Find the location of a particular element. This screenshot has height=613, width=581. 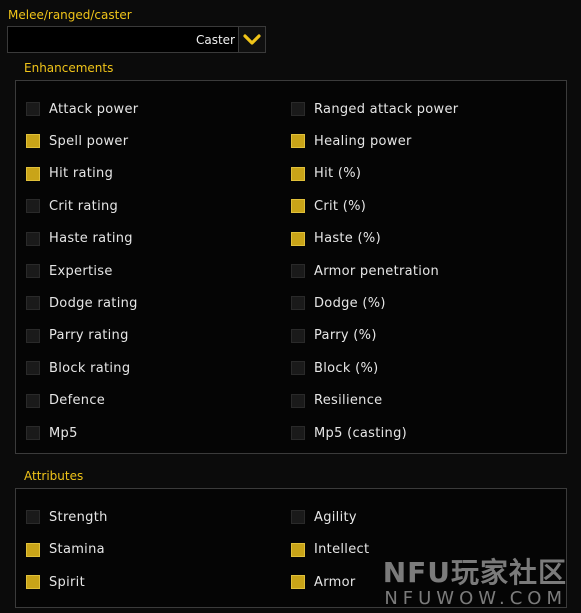

option-label: Armor is located at coordinates (335, 582).